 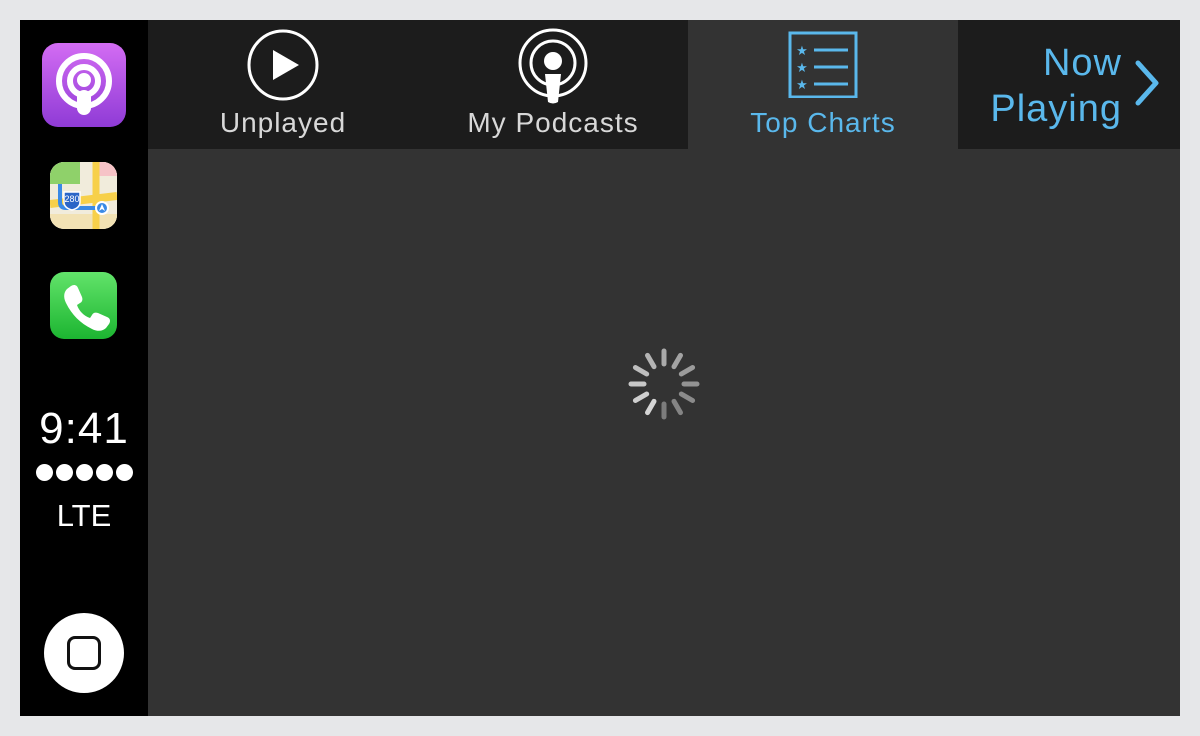 I want to click on tab-label: Top Charts, so click(x=823, y=122).